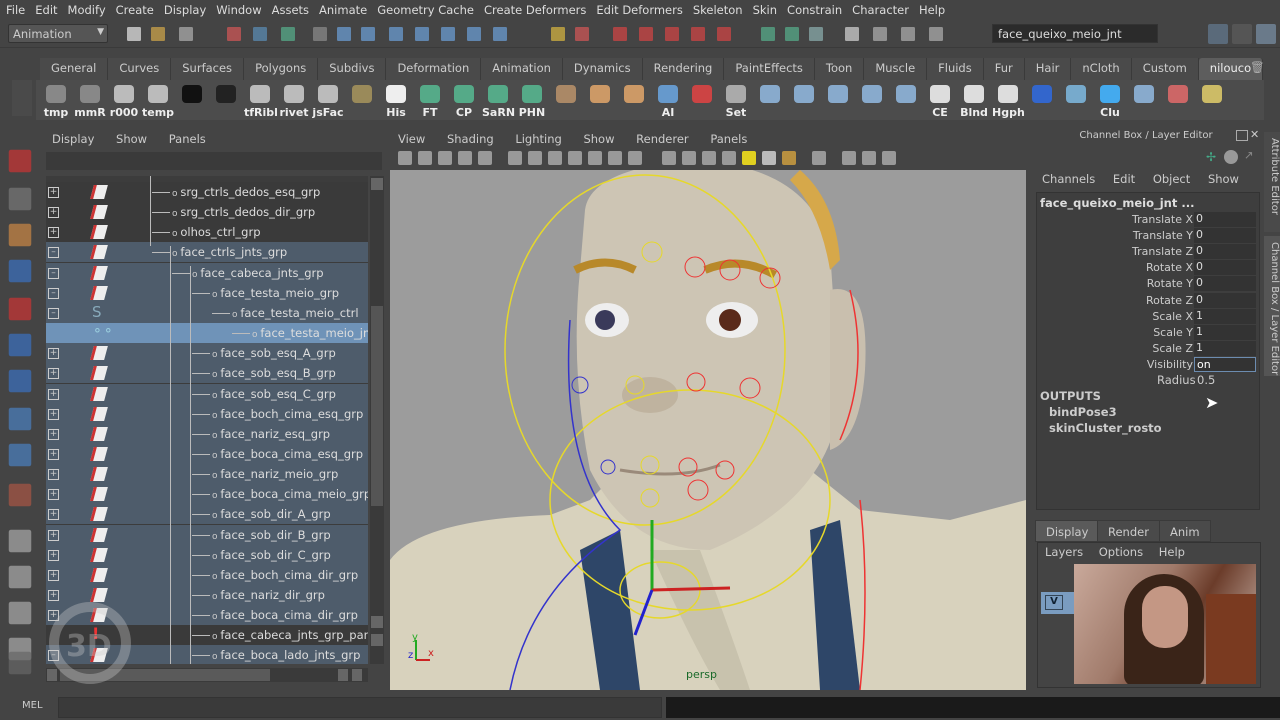  What do you see at coordinates (769, 69) in the screenshot?
I see `shelf-tab-painteffects: PaintEffects` at bounding box center [769, 69].